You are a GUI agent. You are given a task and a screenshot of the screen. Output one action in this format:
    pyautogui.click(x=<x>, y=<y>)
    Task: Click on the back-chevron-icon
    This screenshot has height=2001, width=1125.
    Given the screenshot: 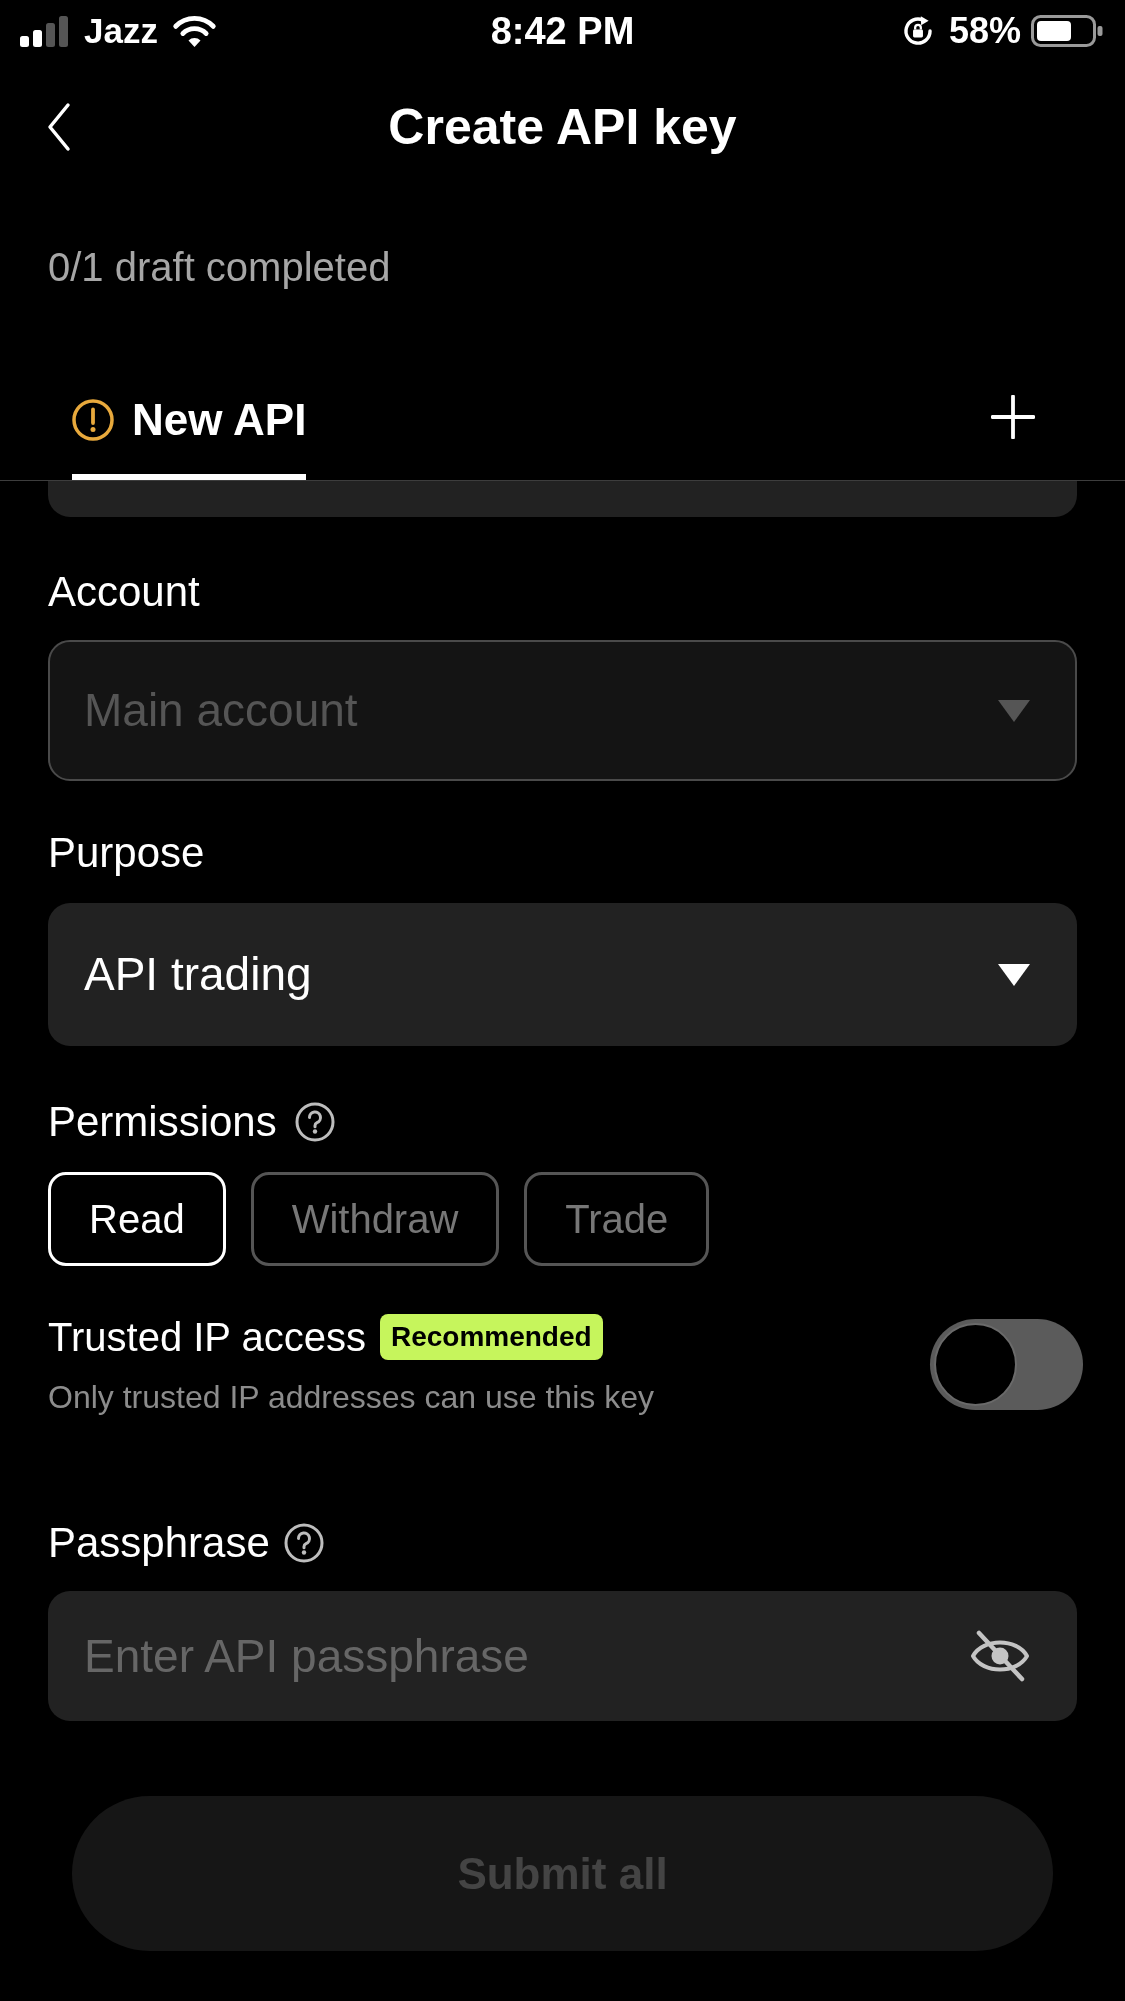 What is the action you would take?
    pyautogui.click(x=59, y=127)
    